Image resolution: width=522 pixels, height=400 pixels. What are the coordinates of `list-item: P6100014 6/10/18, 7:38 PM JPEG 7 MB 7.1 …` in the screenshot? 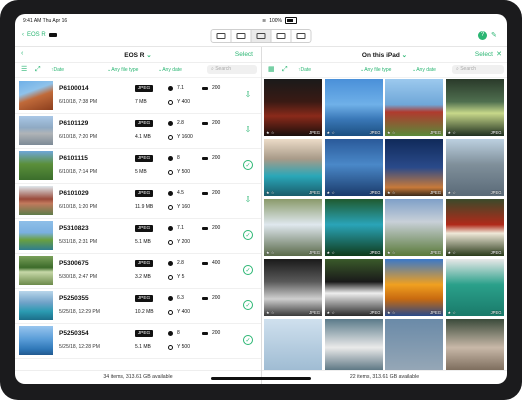 It's located at (138, 96).